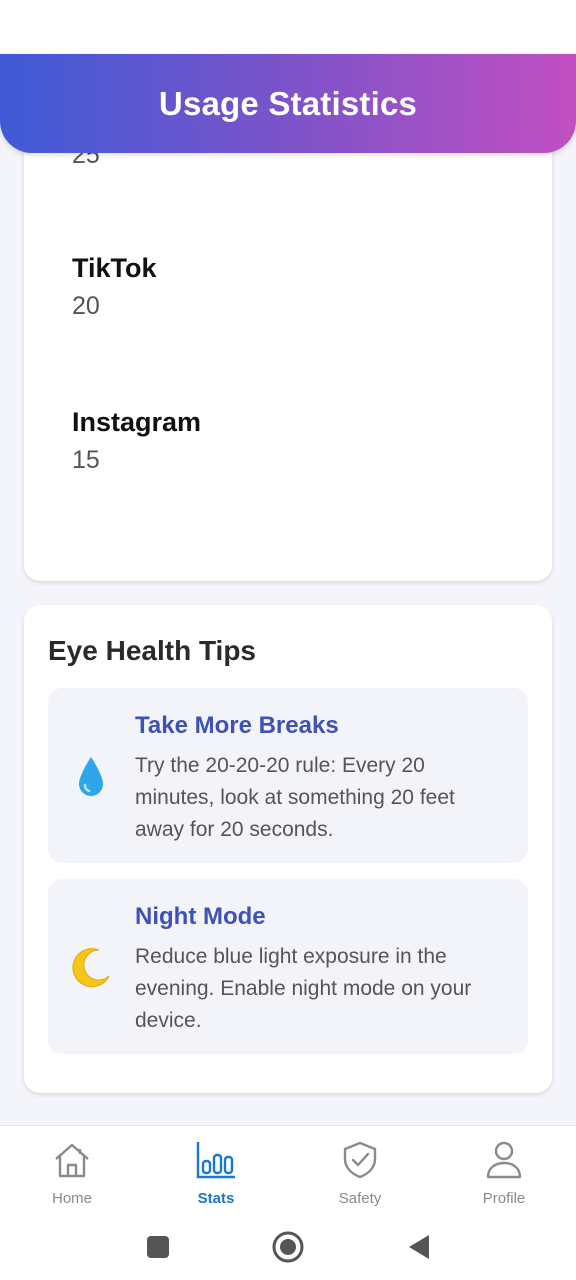 Image resolution: width=576 pixels, height=1280 pixels. Describe the element at coordinates (504, 1160) in the screenshot. I see `person-icon` at that location.